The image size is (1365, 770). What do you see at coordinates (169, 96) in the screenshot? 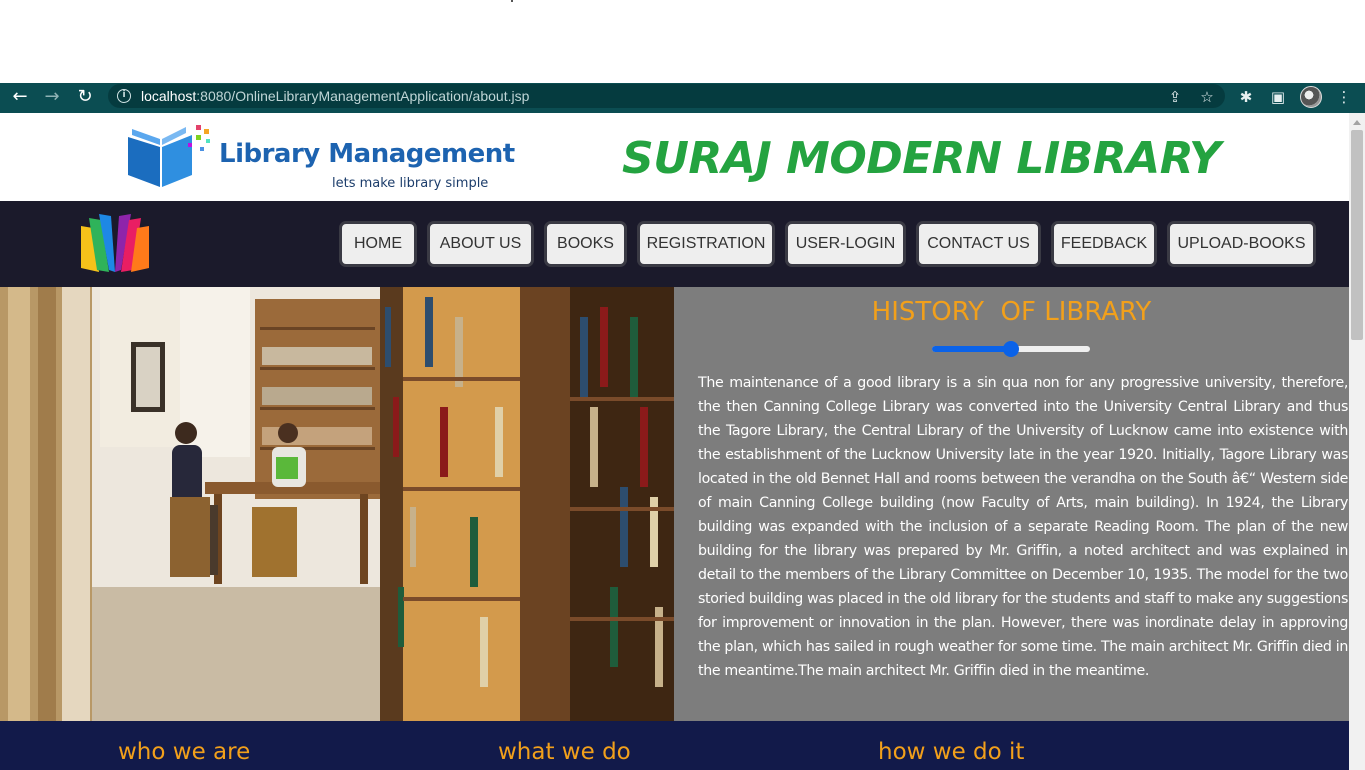
I see `url-host: localhost` at bounding box center [169, 96].